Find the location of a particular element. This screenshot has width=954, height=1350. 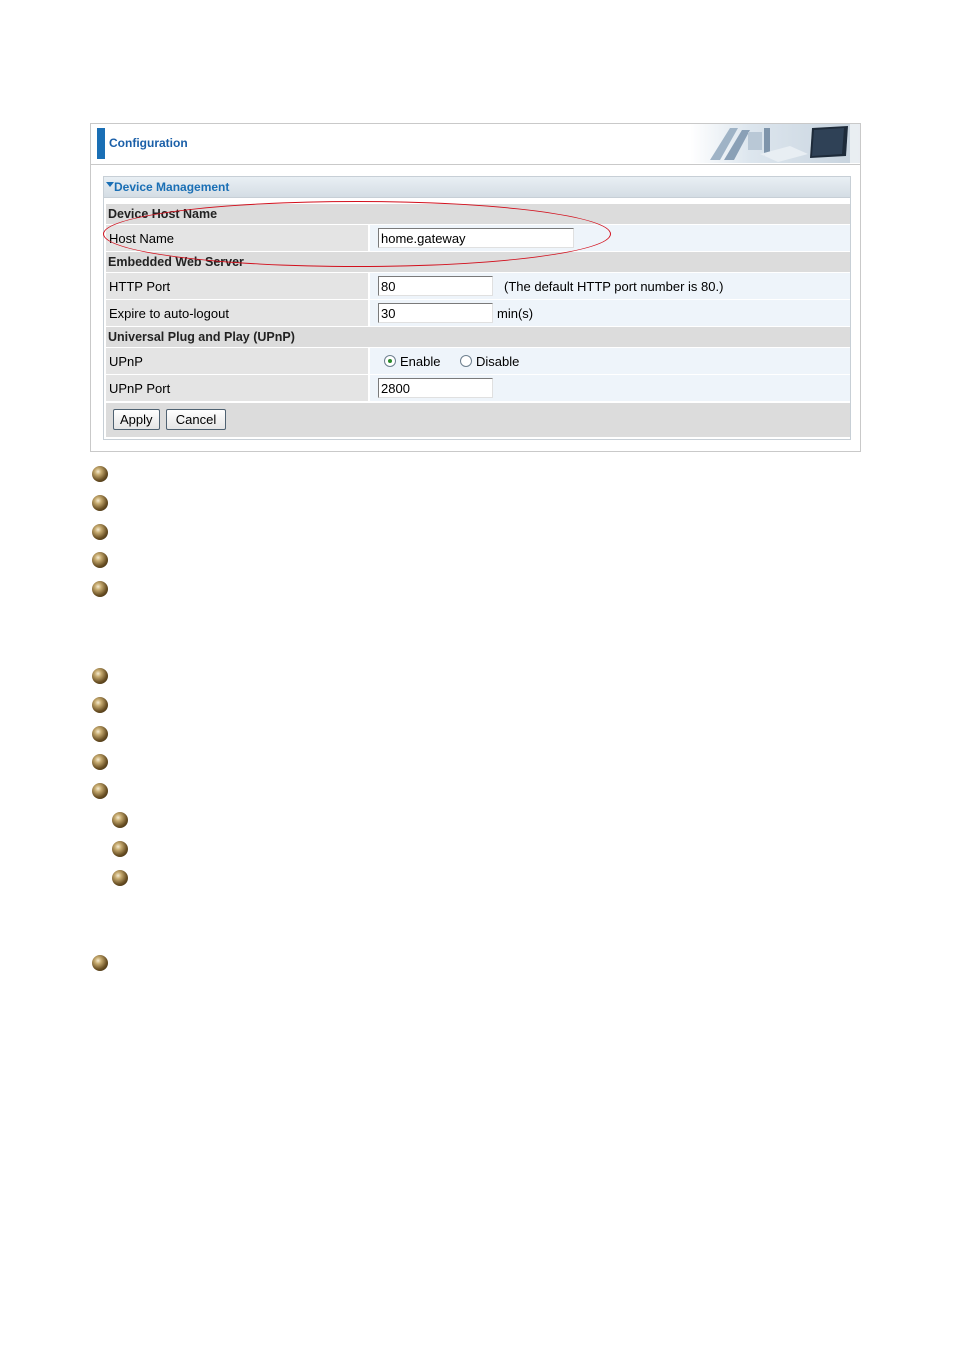

group-title: Embedded Web Server is located at coordinates (176, 262).